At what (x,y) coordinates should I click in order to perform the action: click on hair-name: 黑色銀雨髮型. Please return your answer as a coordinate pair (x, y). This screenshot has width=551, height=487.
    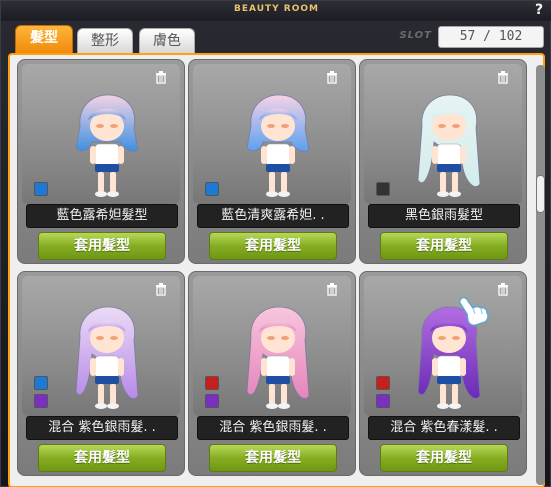
    Looking at the image, I should click on (444, 216).